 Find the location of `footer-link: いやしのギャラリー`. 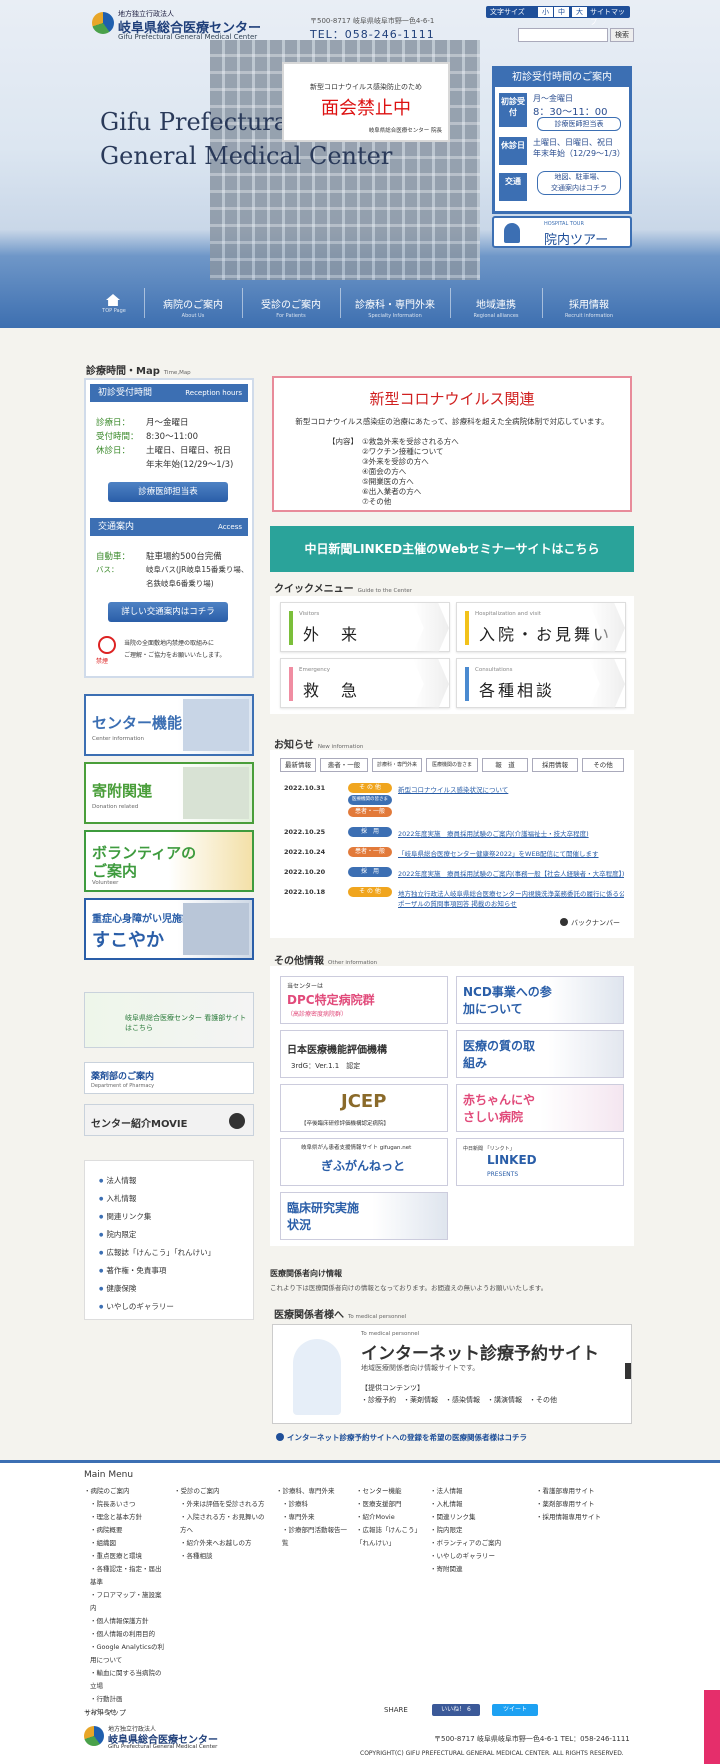

footer-link: いやしのギャラリー is located at coordinates (468, 1556).